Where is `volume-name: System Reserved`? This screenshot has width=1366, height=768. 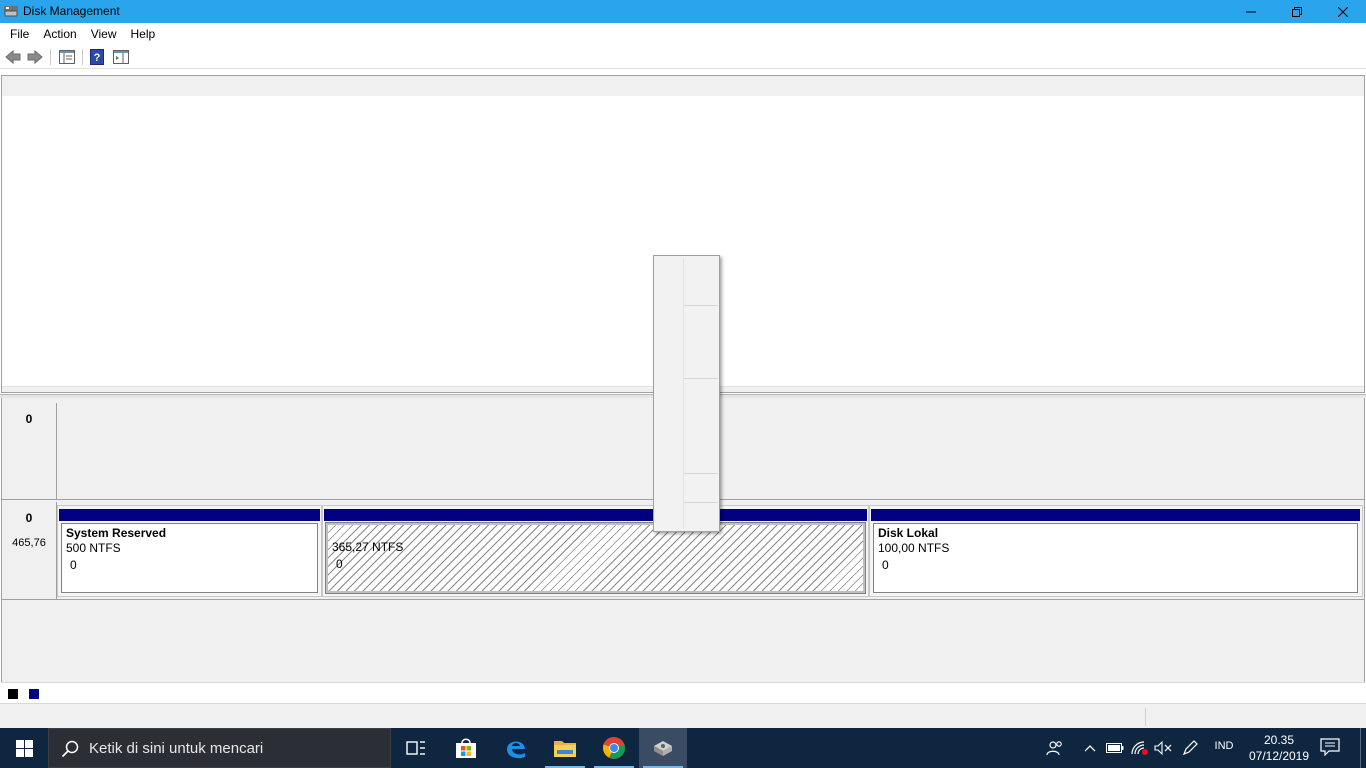
volume-name: System Reserved is located at coordinates (116, 533).